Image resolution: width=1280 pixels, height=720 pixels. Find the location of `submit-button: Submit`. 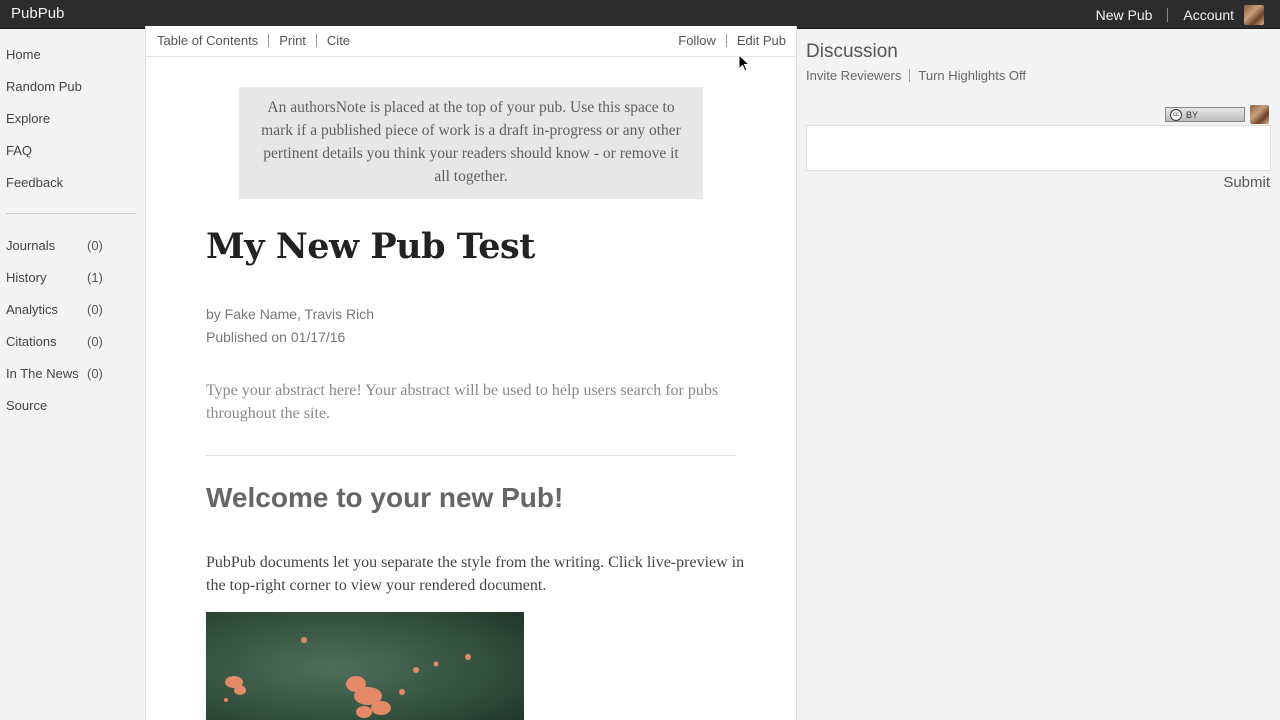

submit-button: Submit is located at coordinates (1246, 182).